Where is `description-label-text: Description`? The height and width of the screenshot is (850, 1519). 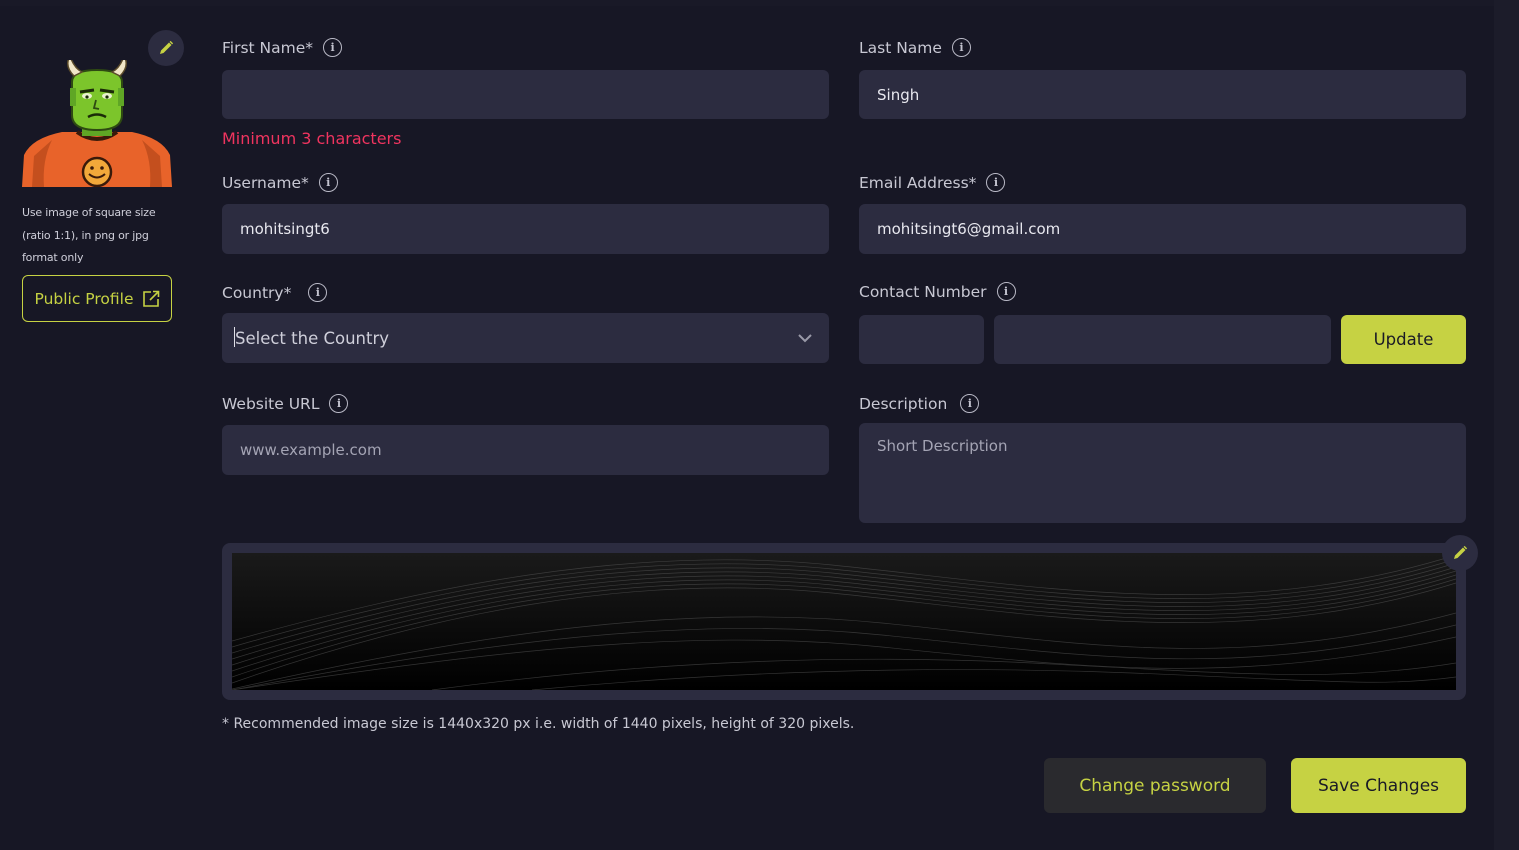 description-label-text: Description is located at coordinates (903, 403).